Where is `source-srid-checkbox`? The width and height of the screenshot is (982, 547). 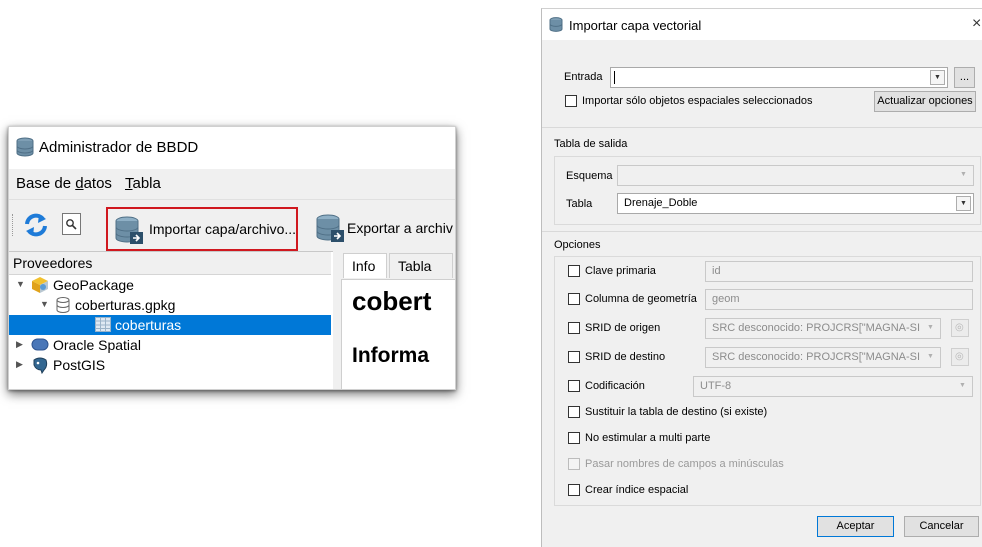
source-srid-checkbox is located at coordinates (574, 328).